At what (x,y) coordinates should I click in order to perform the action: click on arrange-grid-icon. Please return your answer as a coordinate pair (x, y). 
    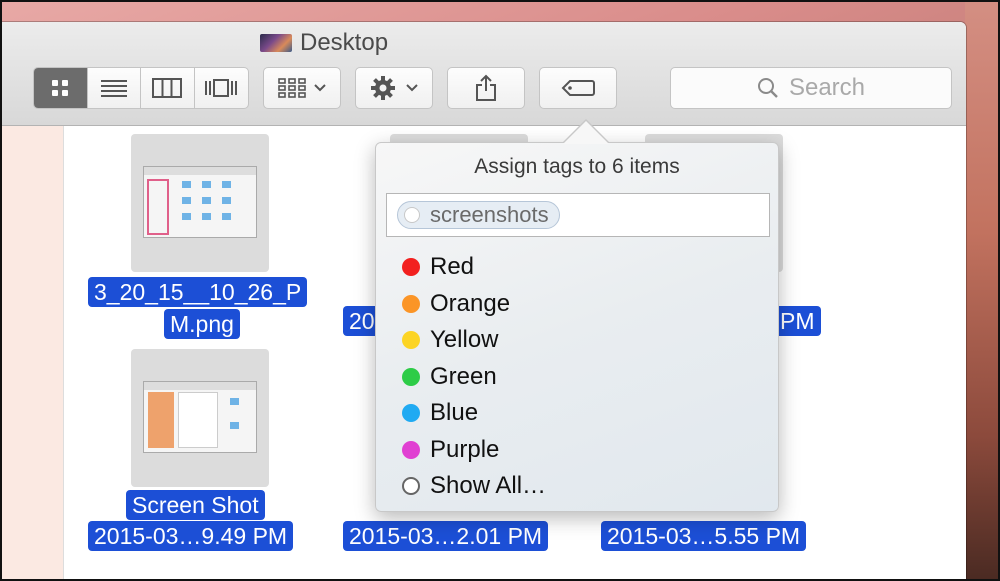
    Looking at the image, I should click on (292, 88).